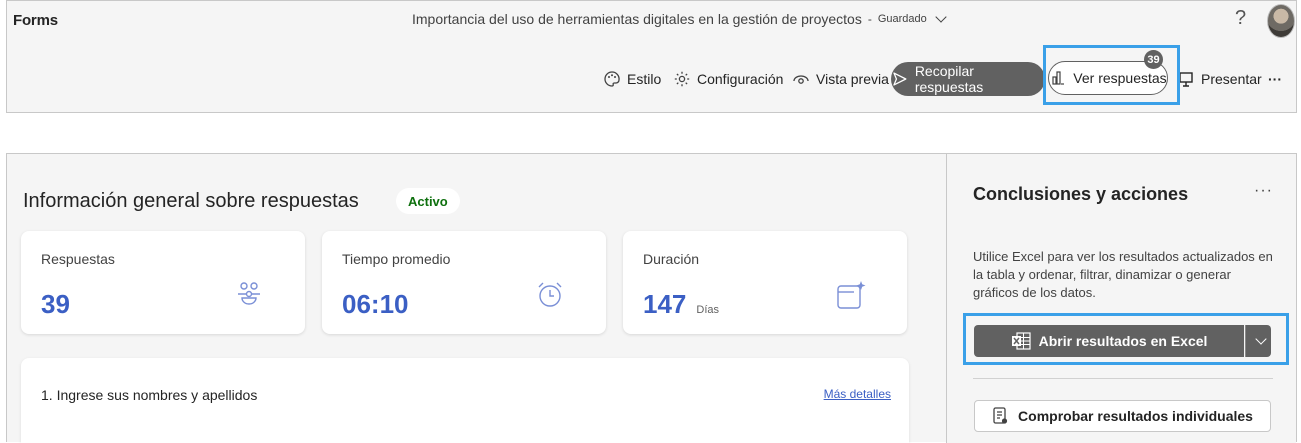 The height and width of the screenshot is (443, 1301). What do you see at coordinates (851, 295) in the screenshot?
I see `calendar-sparkle-icon` at bounding box center [851, 295].